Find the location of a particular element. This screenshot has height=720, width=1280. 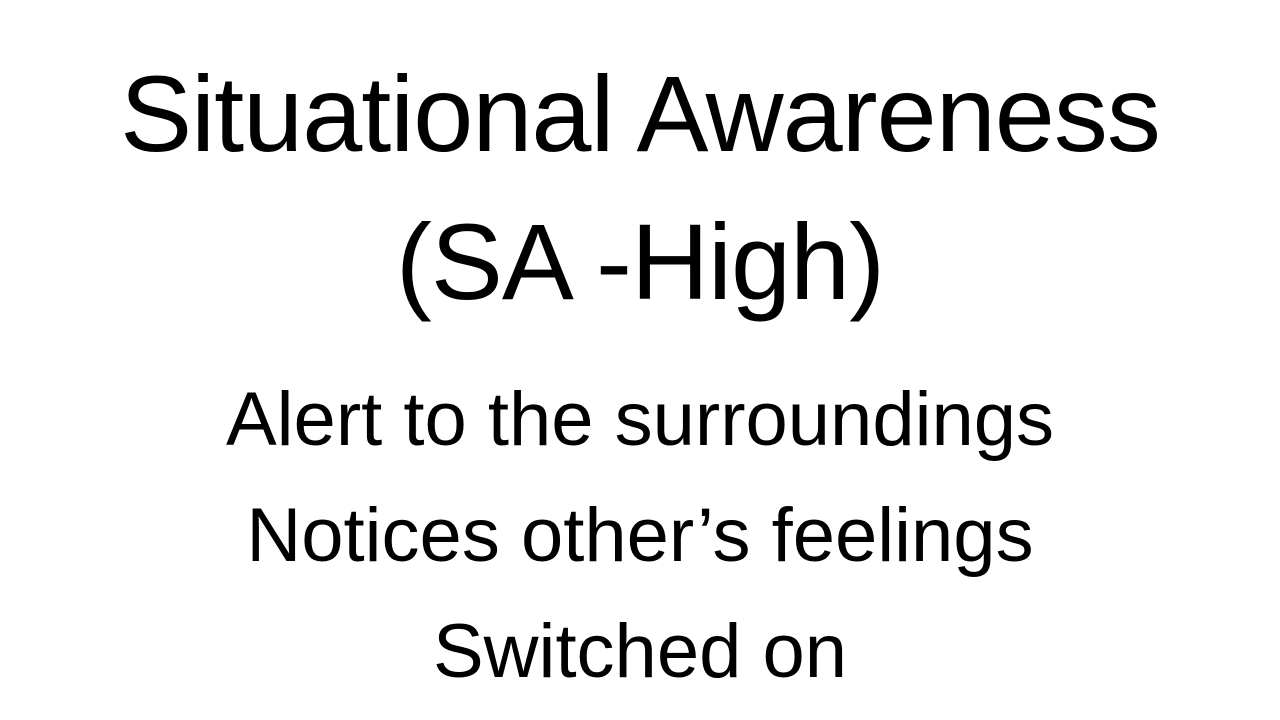

title-line-2: (SA -High) is located at coordinates (640, 261).